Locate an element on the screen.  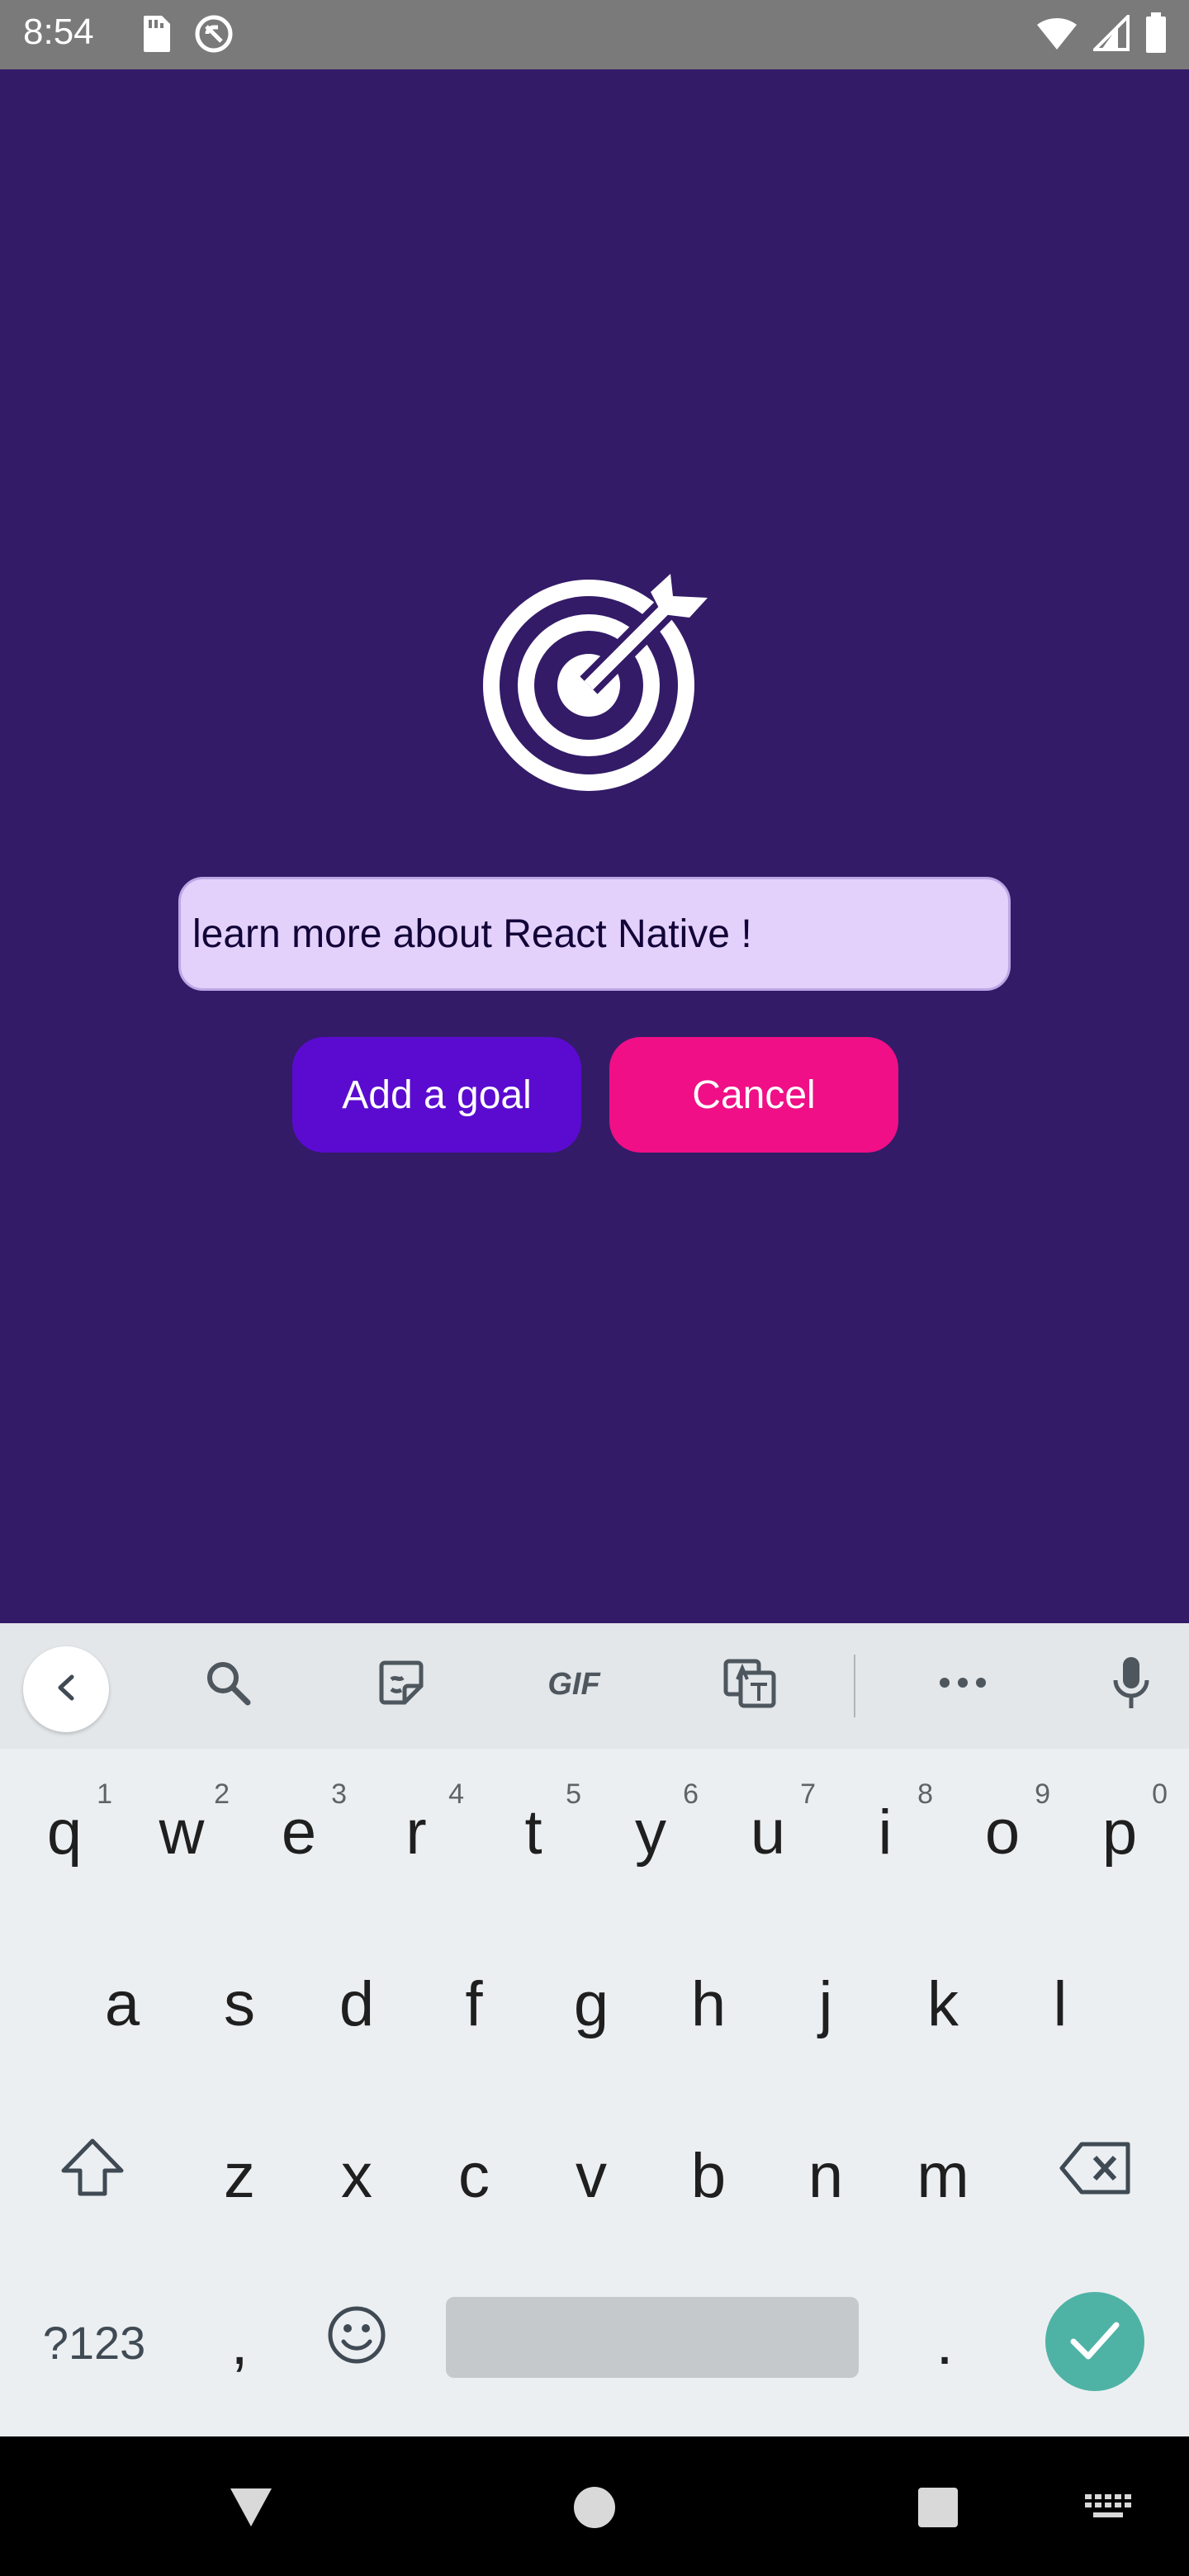
key-hint: 5 is located at coordinates (573, 1794).